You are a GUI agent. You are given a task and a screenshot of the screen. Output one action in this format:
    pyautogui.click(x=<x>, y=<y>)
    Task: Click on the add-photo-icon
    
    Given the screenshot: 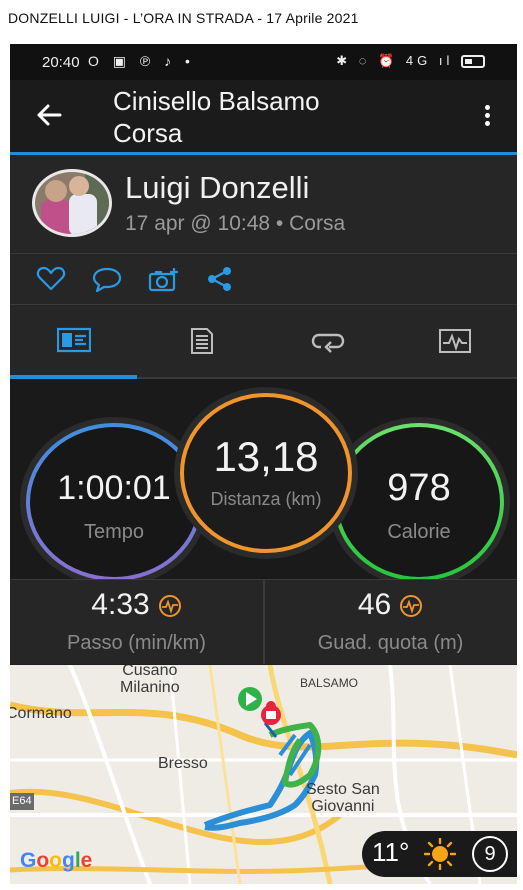 What is the action you would take?
    pyautogui.click(x=163, y=279)
    